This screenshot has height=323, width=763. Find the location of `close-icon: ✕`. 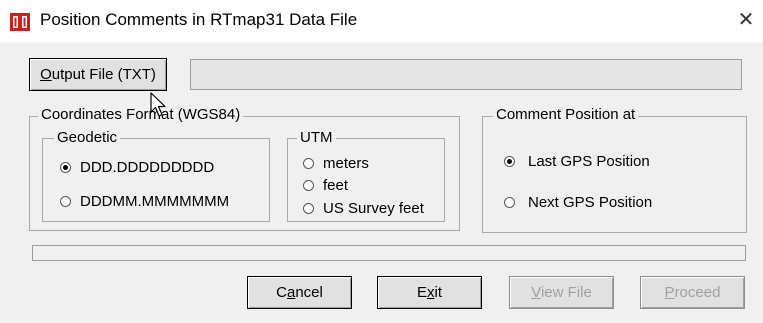

close-icon: ✕ is located at coordinates (746, 20).